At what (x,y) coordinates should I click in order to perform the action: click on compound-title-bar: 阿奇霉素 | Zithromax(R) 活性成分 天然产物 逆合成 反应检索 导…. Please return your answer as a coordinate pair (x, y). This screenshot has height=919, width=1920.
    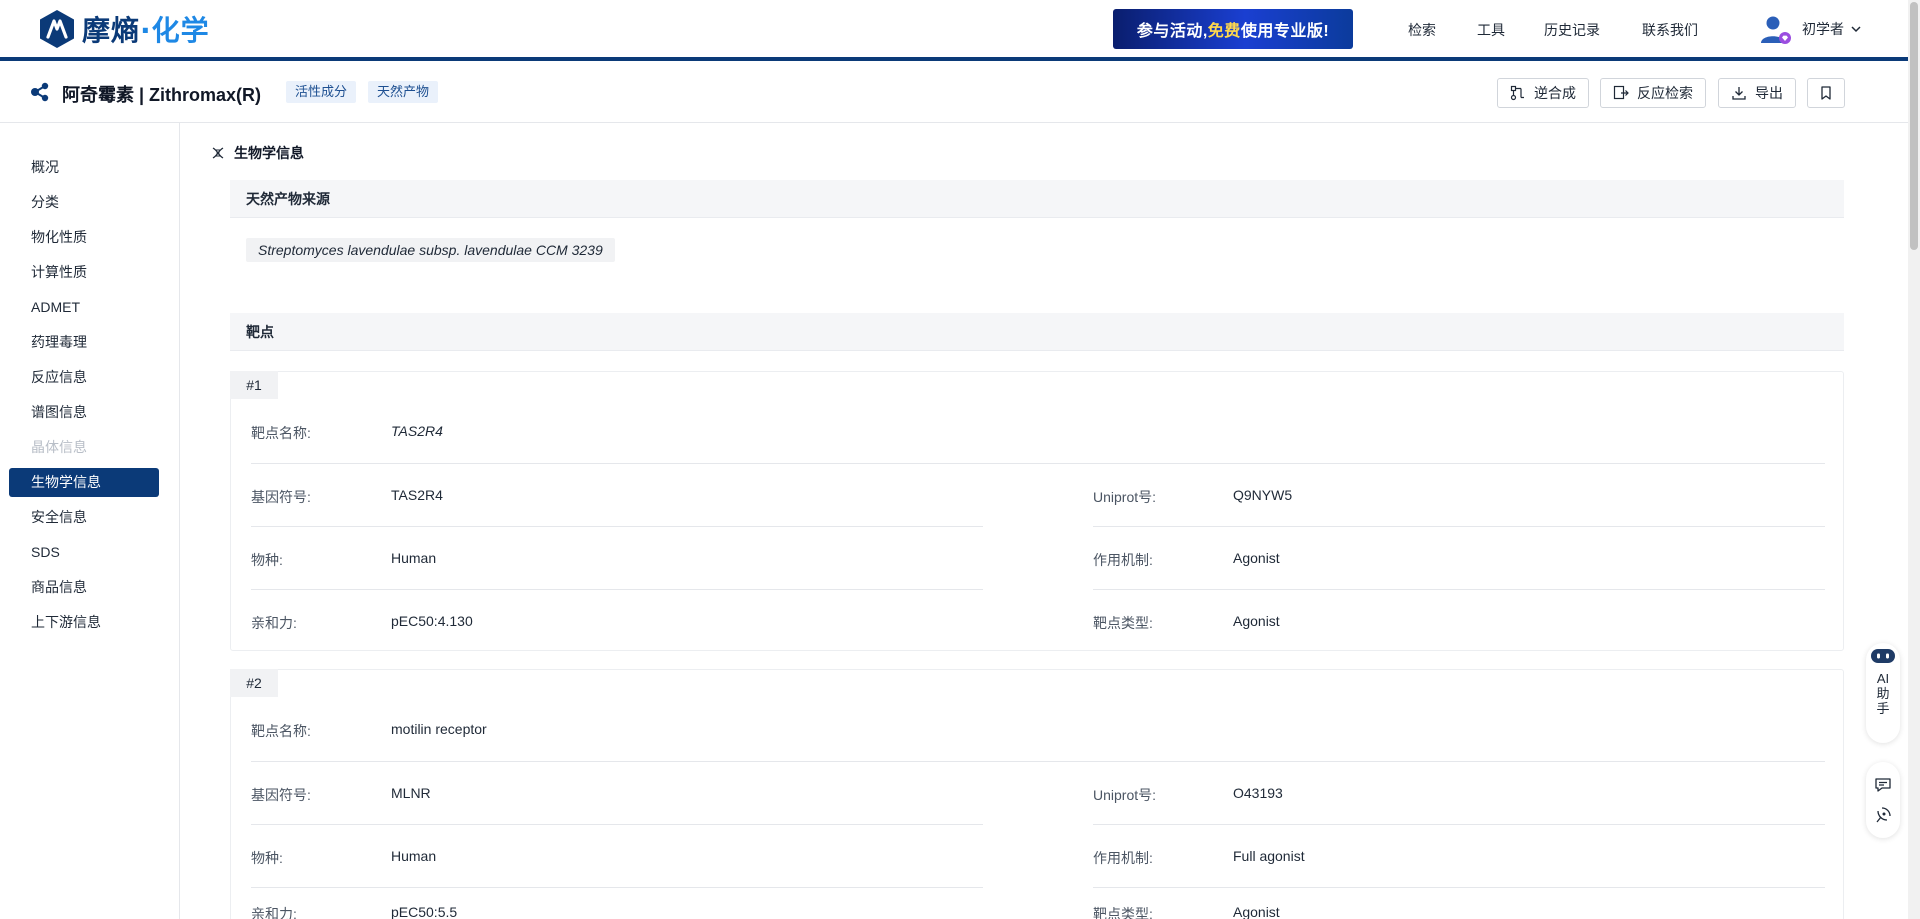
    Looking at the image, I should click on (954, 92).